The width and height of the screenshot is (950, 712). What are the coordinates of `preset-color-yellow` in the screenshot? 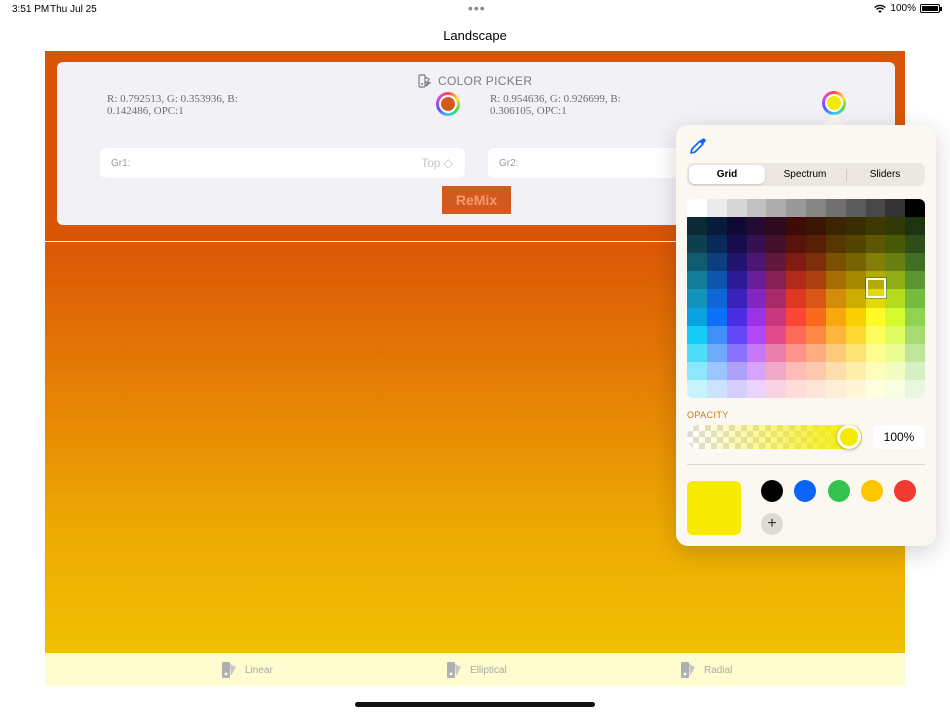 It's located at (872, 491).